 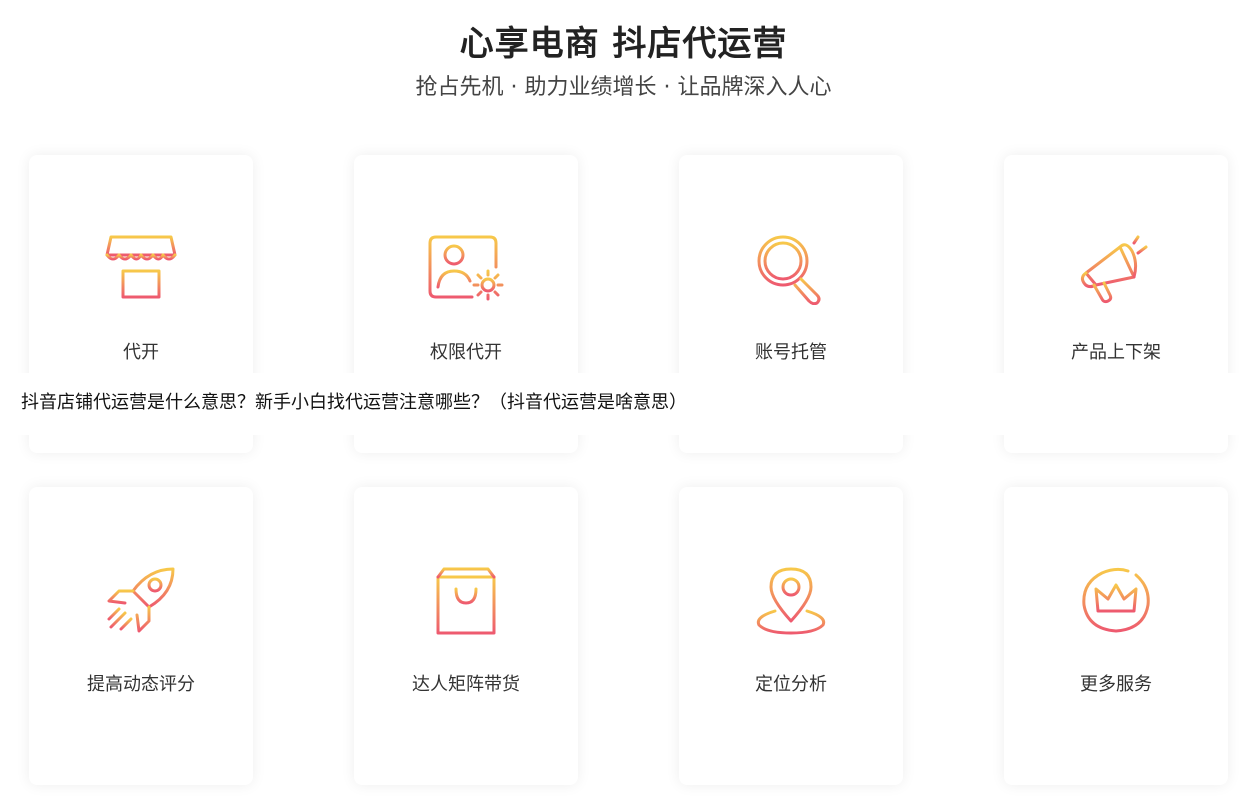 What do you see at coordinates (791, 601) in the screenshot?
I see `location-pin-icon` at bounding box center [791, 601].